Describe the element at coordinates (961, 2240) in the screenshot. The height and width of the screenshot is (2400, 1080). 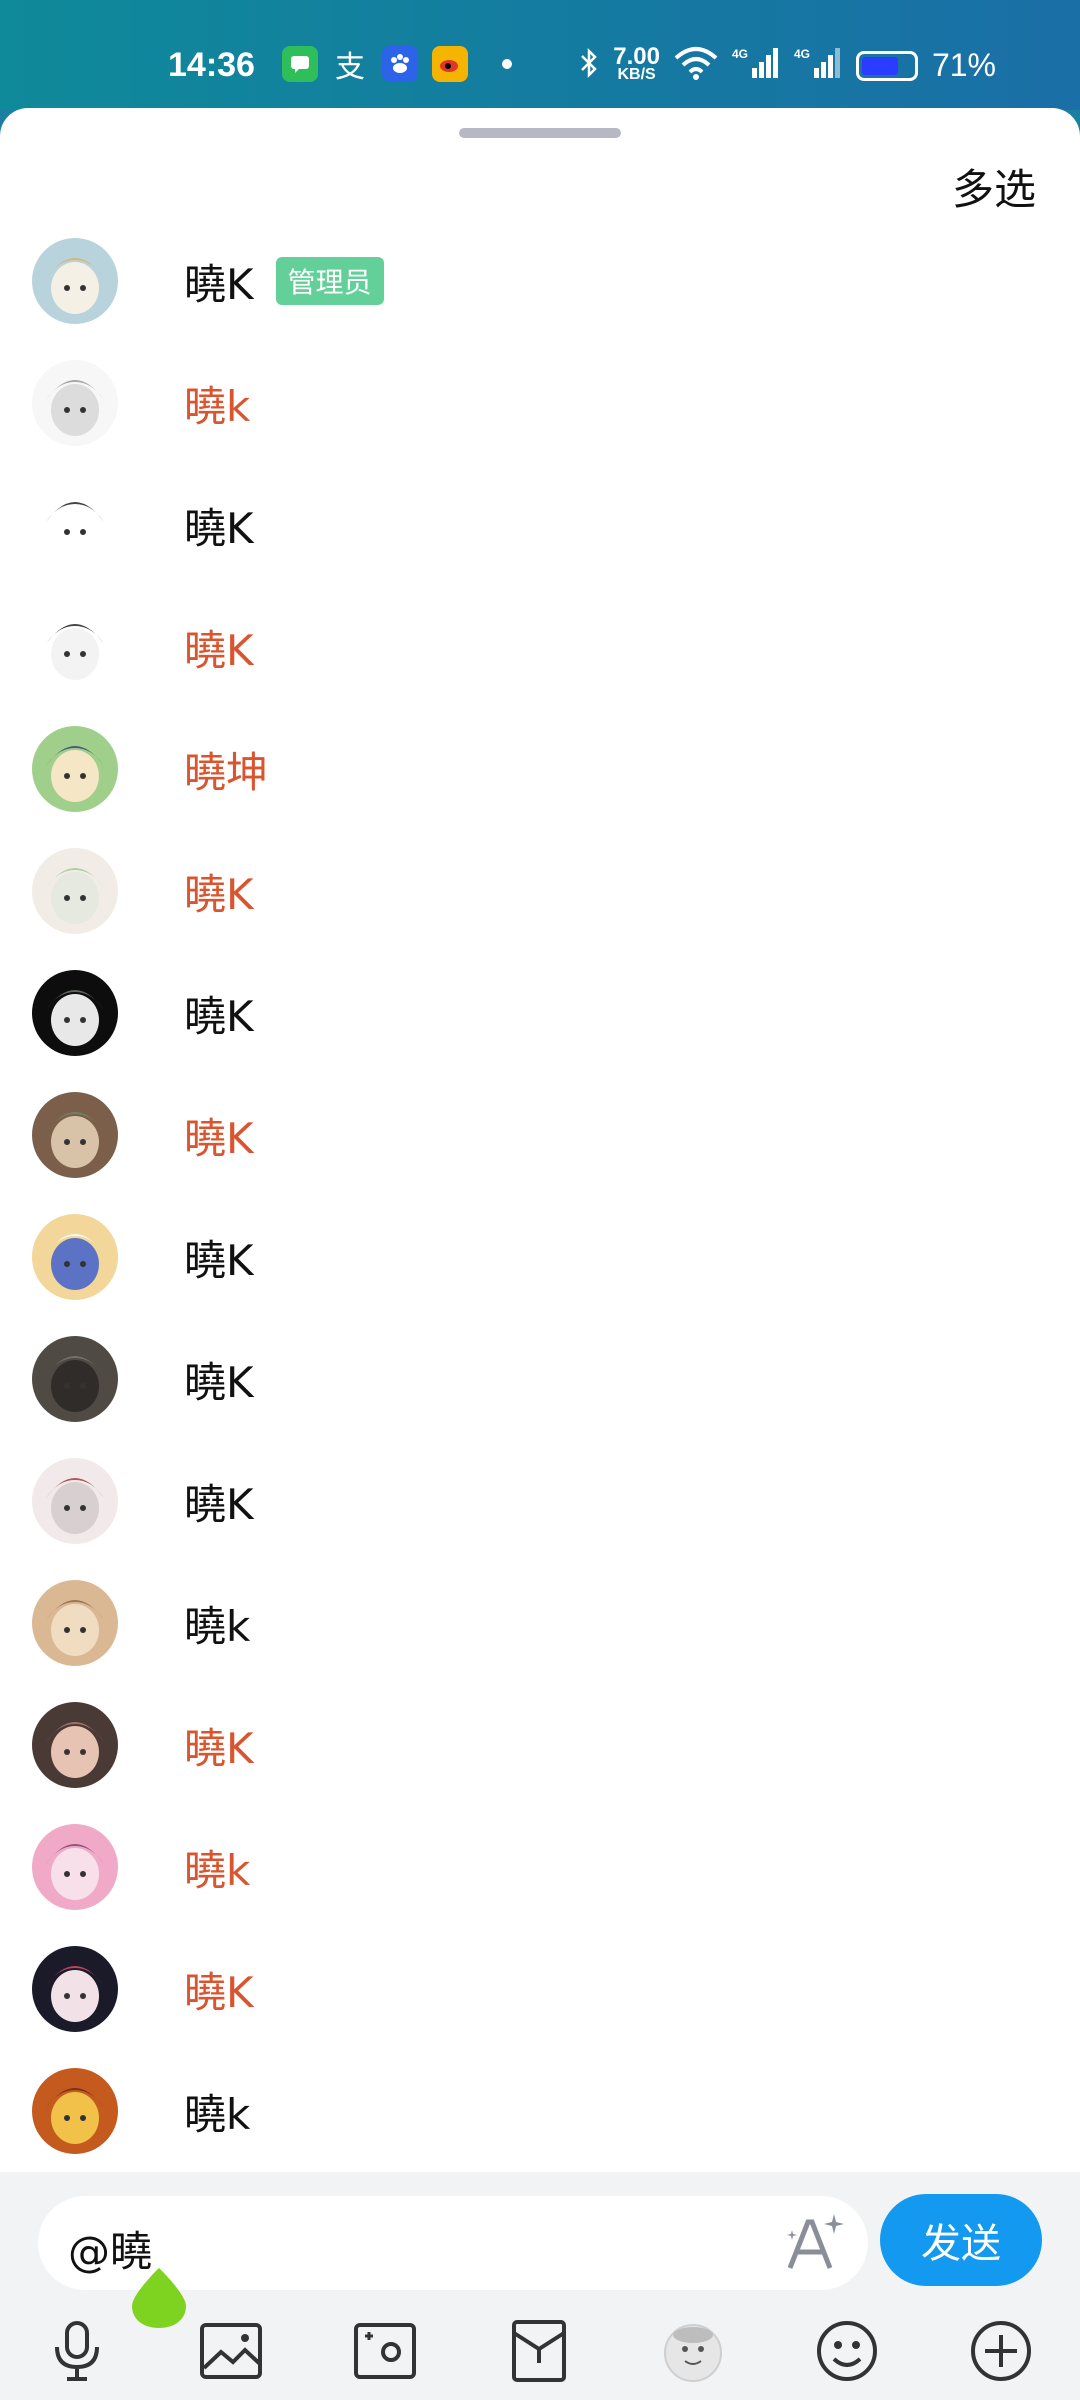
I see `send-button: 发送` at that location.